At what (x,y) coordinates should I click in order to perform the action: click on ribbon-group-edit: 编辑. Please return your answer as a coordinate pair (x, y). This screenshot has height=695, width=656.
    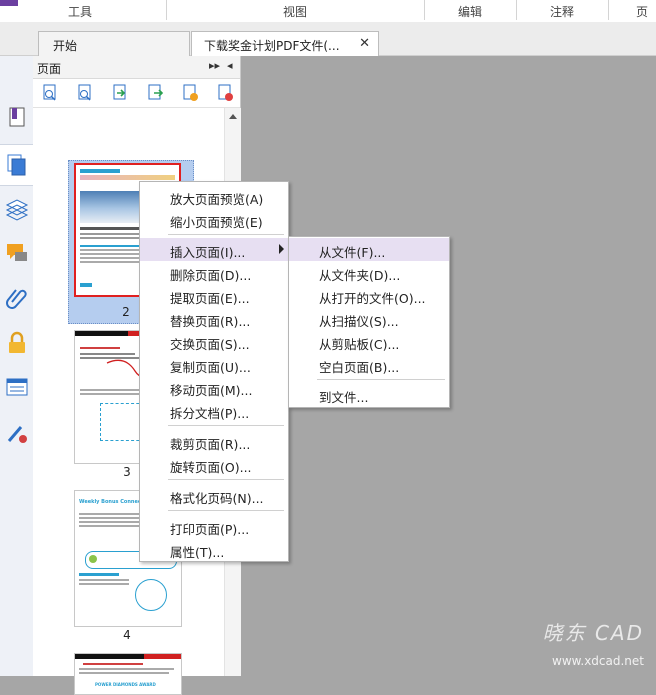
    Looking at the image, I should click on (469, 12).